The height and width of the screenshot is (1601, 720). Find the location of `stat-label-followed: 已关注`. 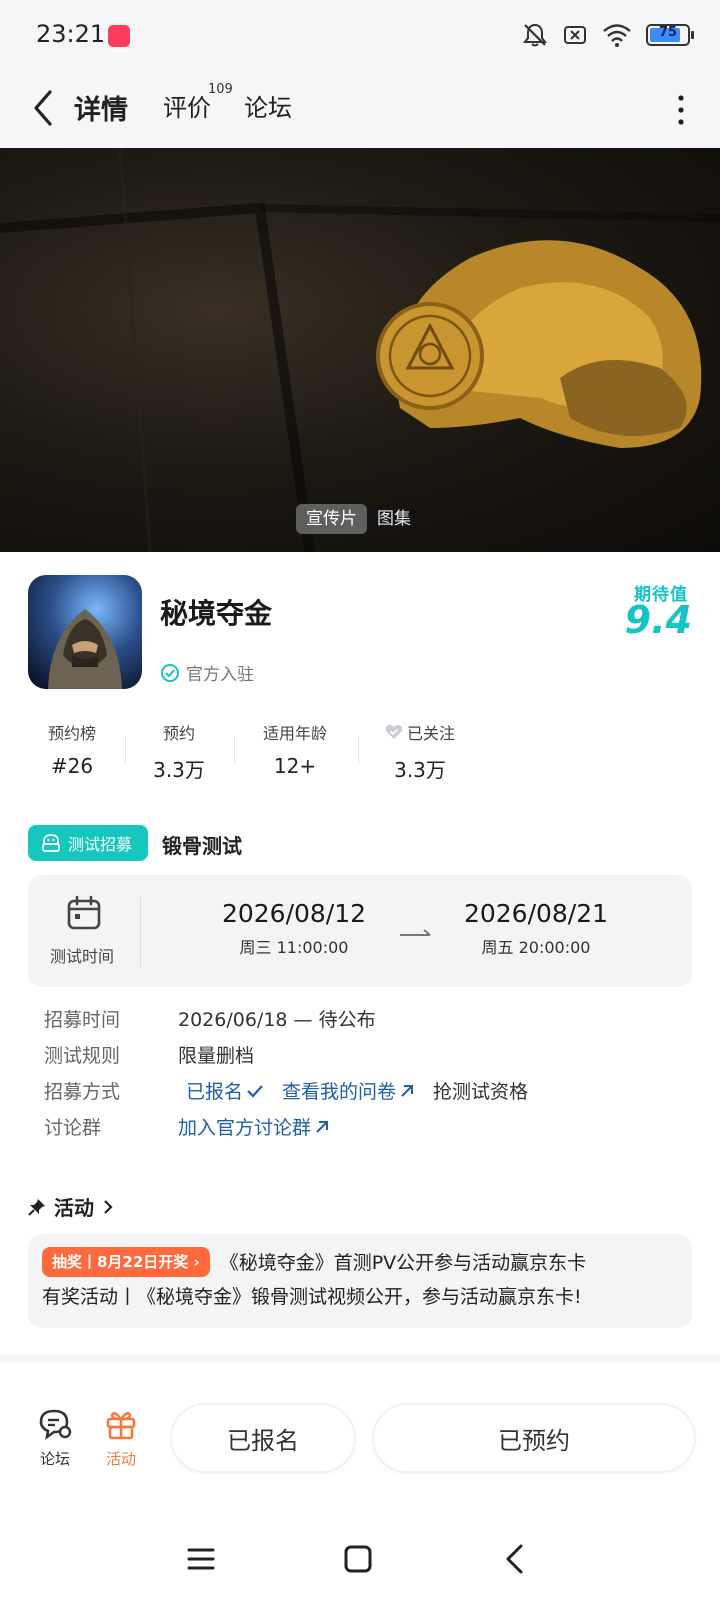

stat-label-followed: 已关注 is located at coordinates (420, 732).